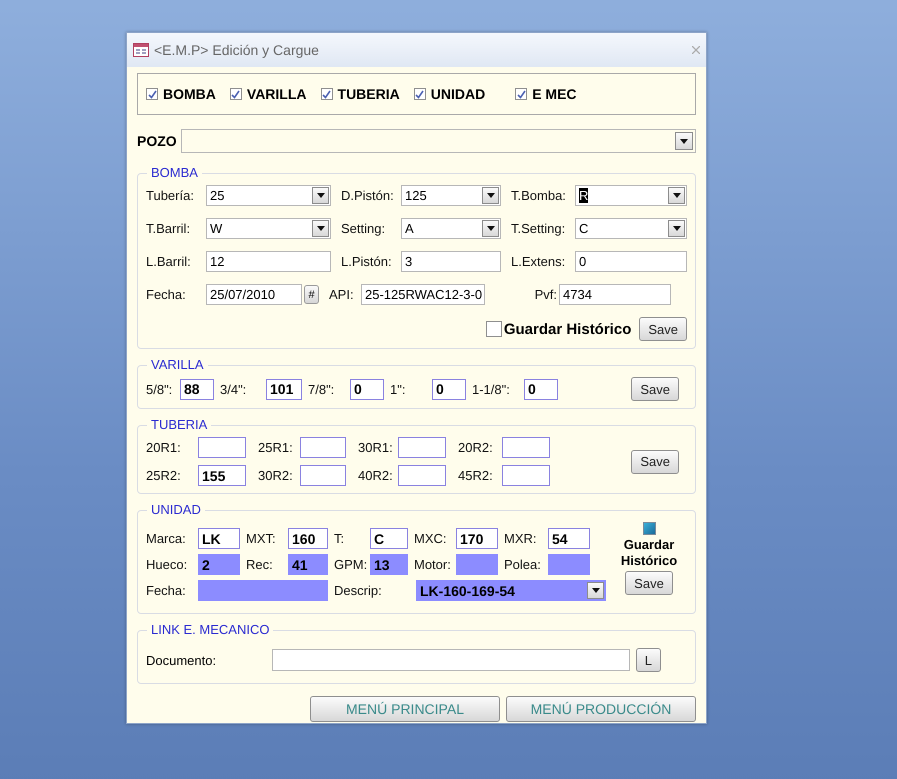  What do you see at coordinates (615, 294) in the screenshot?
I see `input-field: 4734` at bounding box center [615, 294].